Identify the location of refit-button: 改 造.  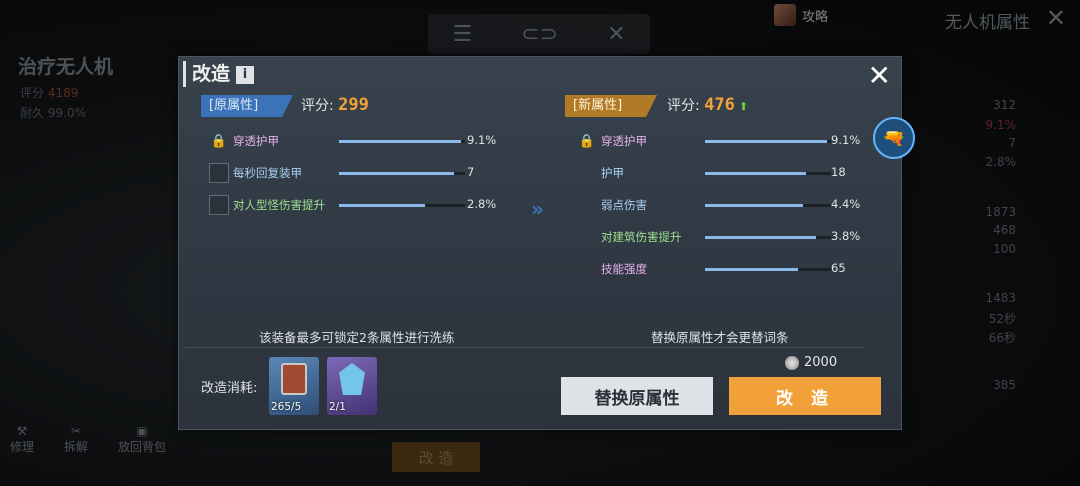
(805, 396).